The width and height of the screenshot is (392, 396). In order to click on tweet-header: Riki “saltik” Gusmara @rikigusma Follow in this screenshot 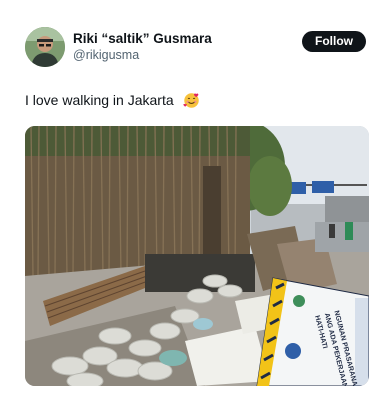, I will do `click(197, 48)`.